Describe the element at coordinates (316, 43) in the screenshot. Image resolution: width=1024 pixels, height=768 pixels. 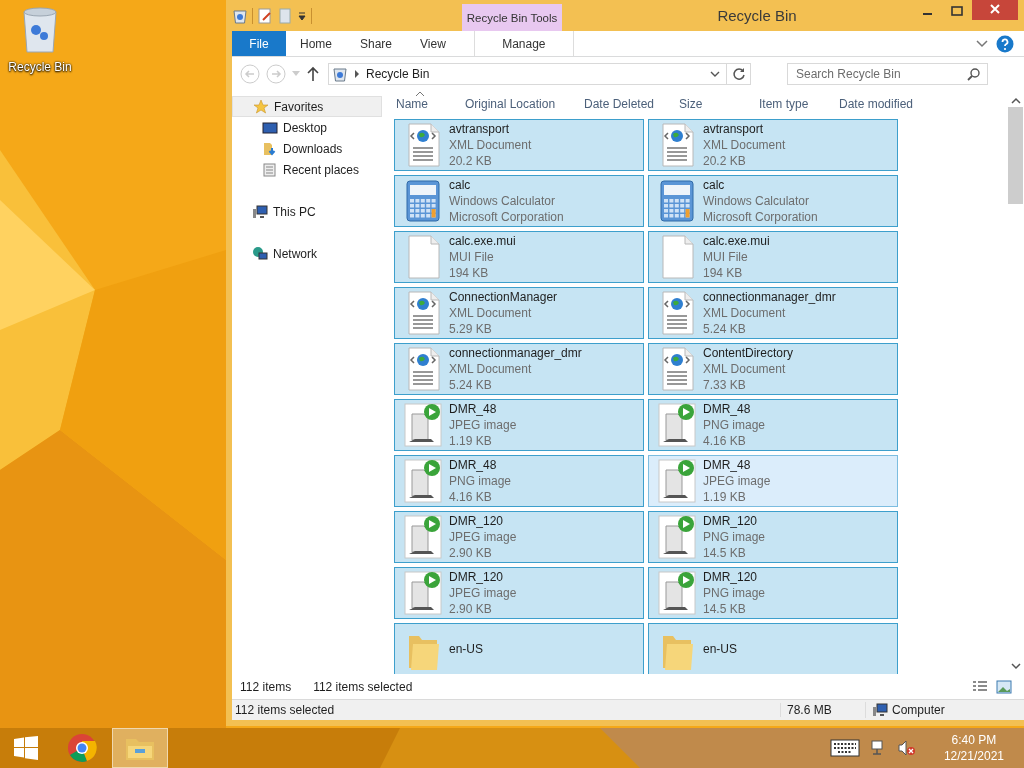
I see `ribbon-tab: Home` at that location.